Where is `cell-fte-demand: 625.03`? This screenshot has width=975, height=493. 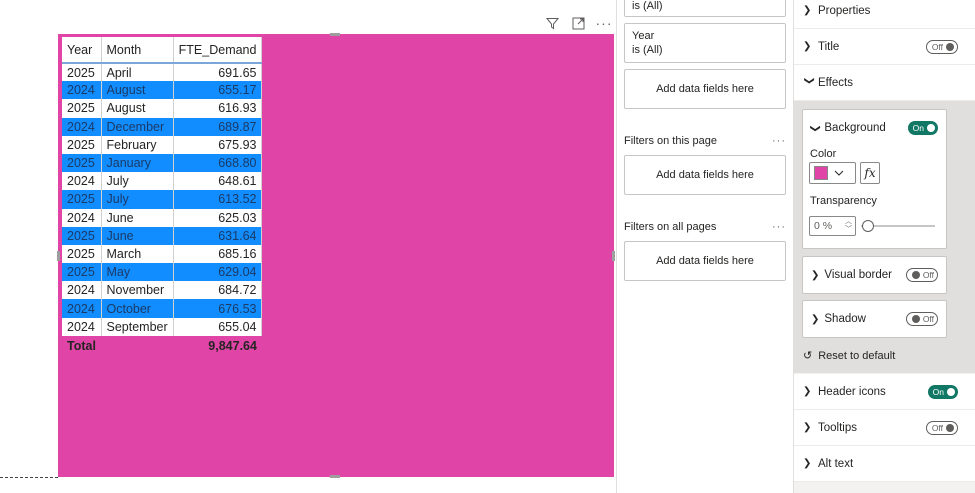 cell-fte-demand: 625.03 is located at coordinates (218, 217).